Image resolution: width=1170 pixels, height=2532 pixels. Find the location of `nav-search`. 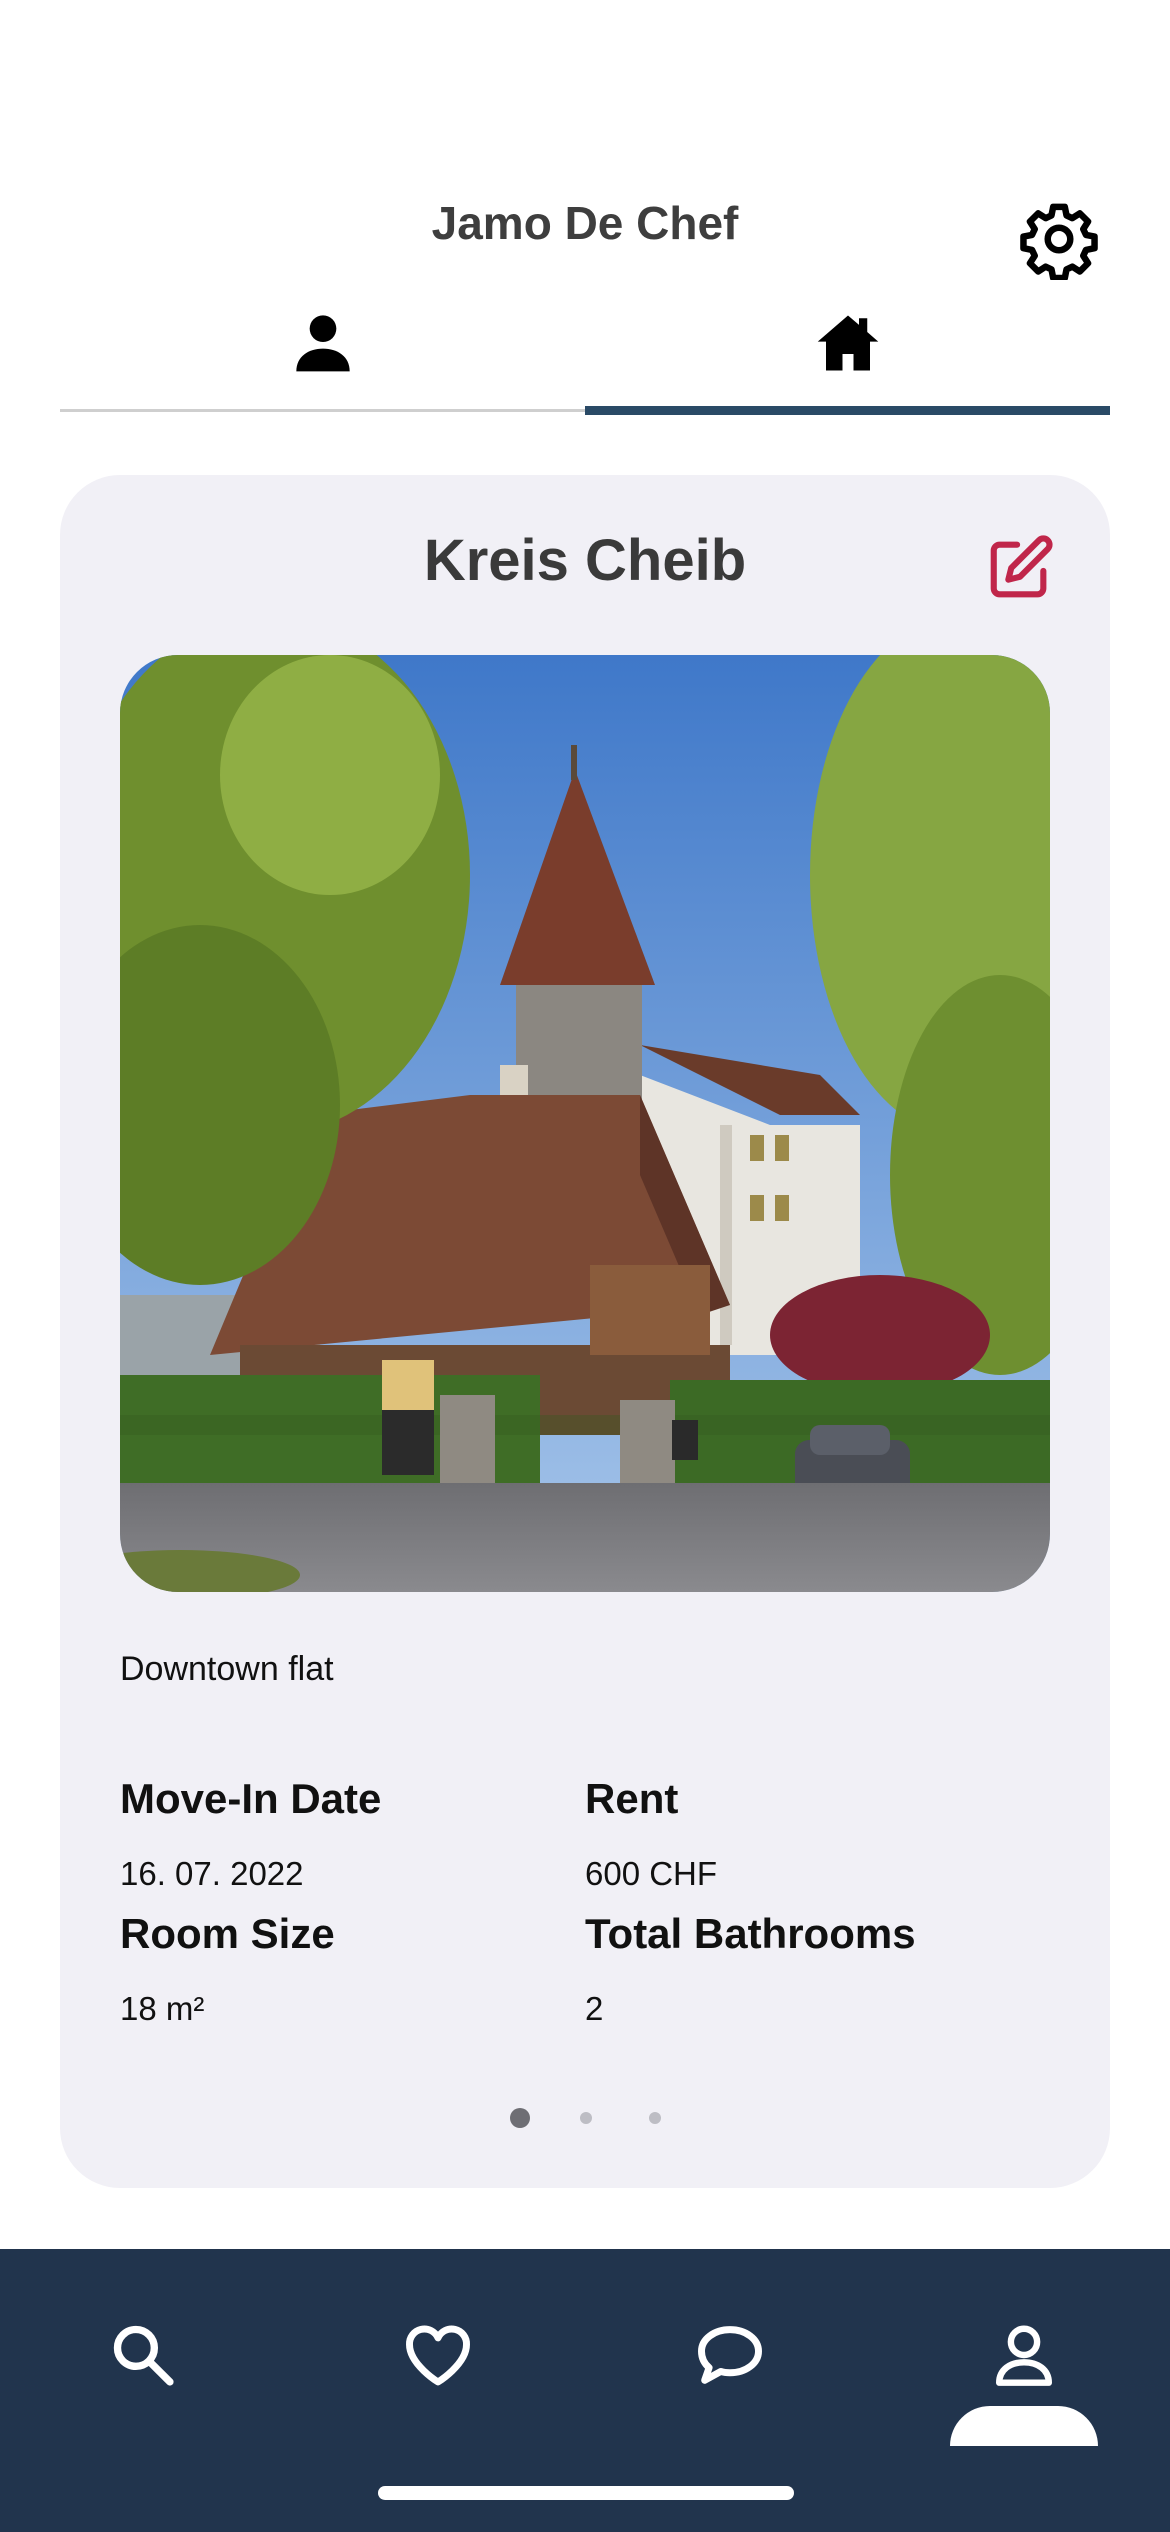

nav-search is located at coordinates (143, 2355).